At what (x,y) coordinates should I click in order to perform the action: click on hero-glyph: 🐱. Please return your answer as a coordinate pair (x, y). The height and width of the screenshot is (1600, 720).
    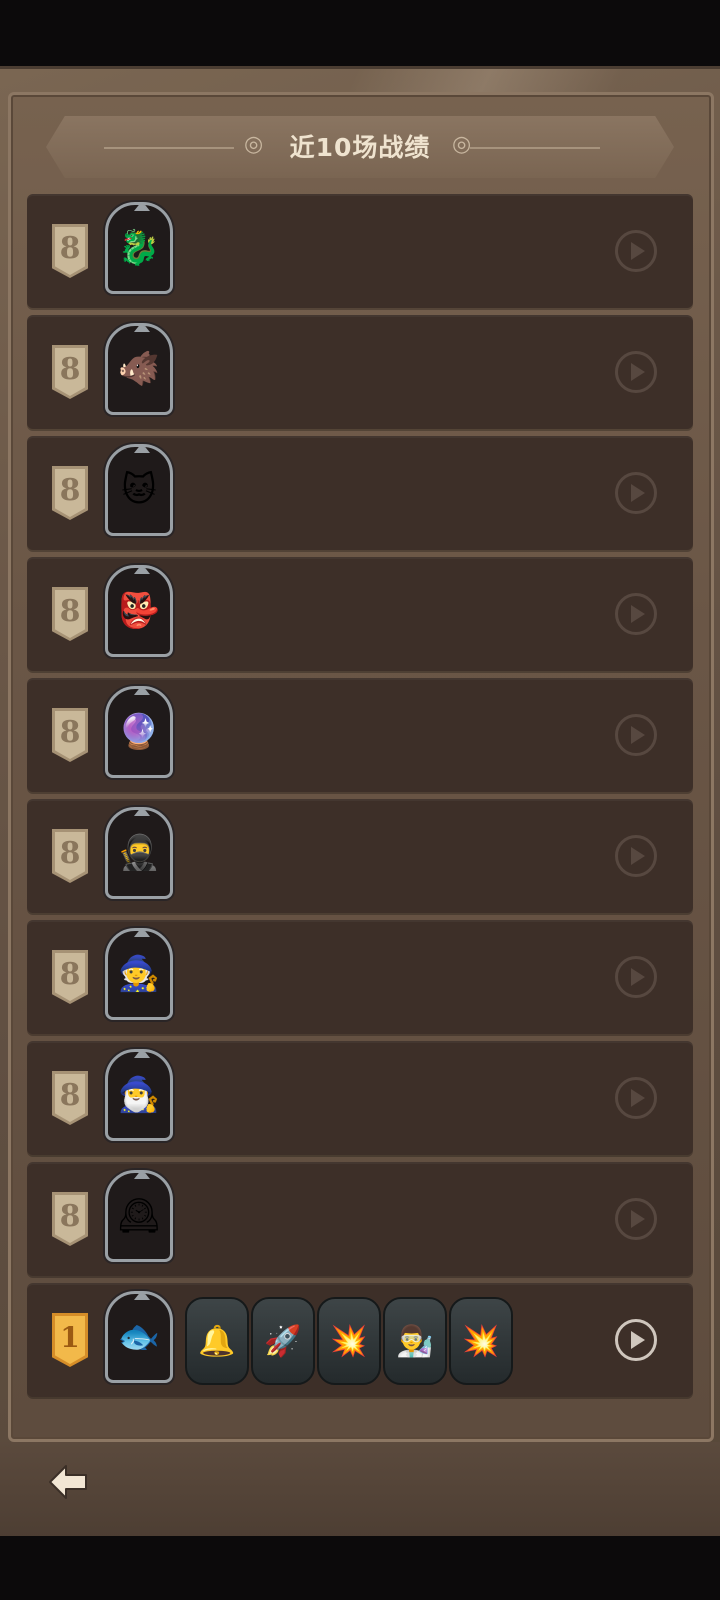
    Looking at the image, I should click on (139, 490).